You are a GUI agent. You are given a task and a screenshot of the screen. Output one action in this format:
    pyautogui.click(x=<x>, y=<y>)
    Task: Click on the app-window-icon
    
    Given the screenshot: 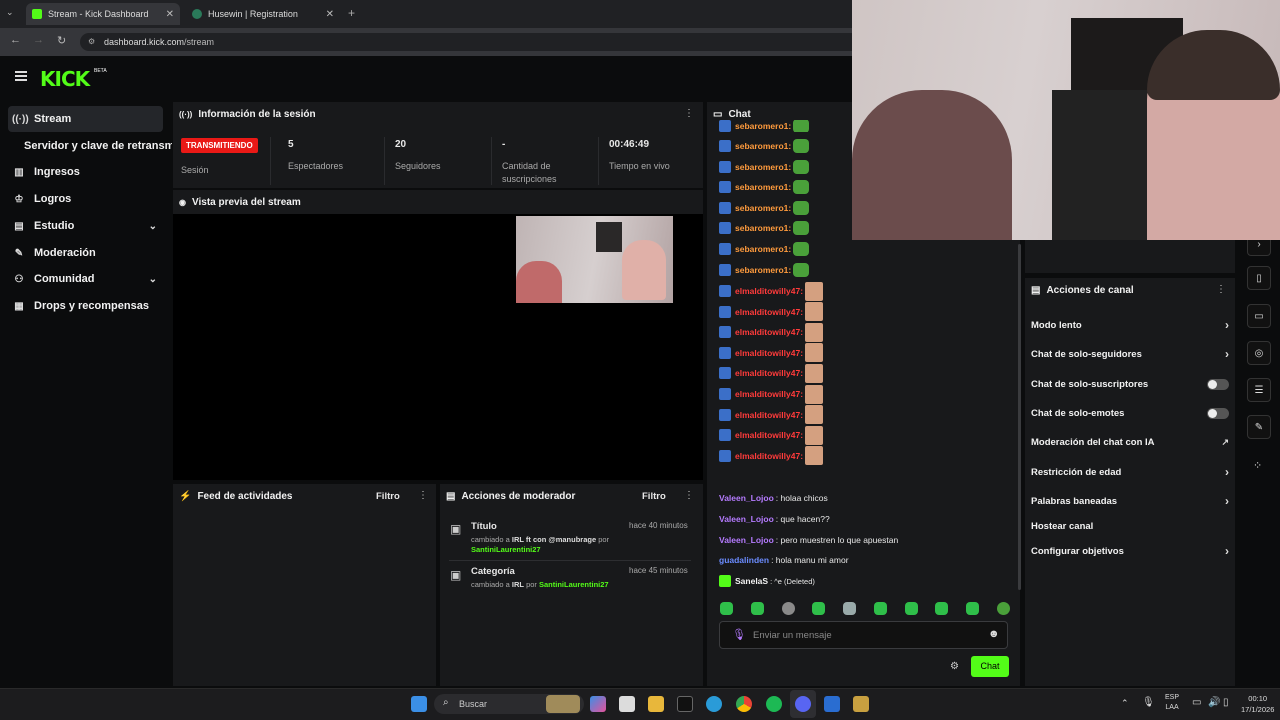 What is the action you would take?
    pyautogui.click(x=832, y=704)
    